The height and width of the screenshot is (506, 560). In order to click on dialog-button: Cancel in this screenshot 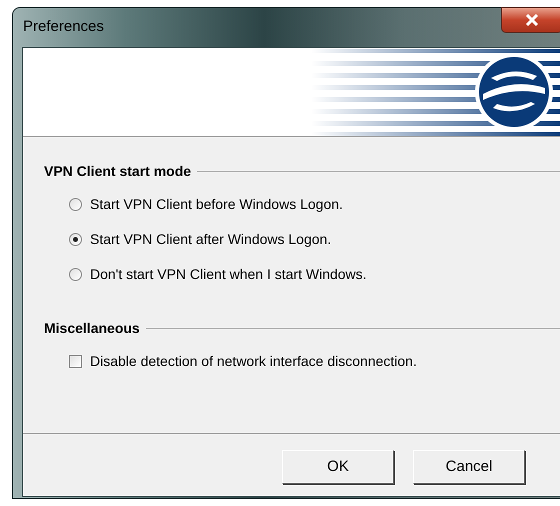, I will do `click(469, 467)`.